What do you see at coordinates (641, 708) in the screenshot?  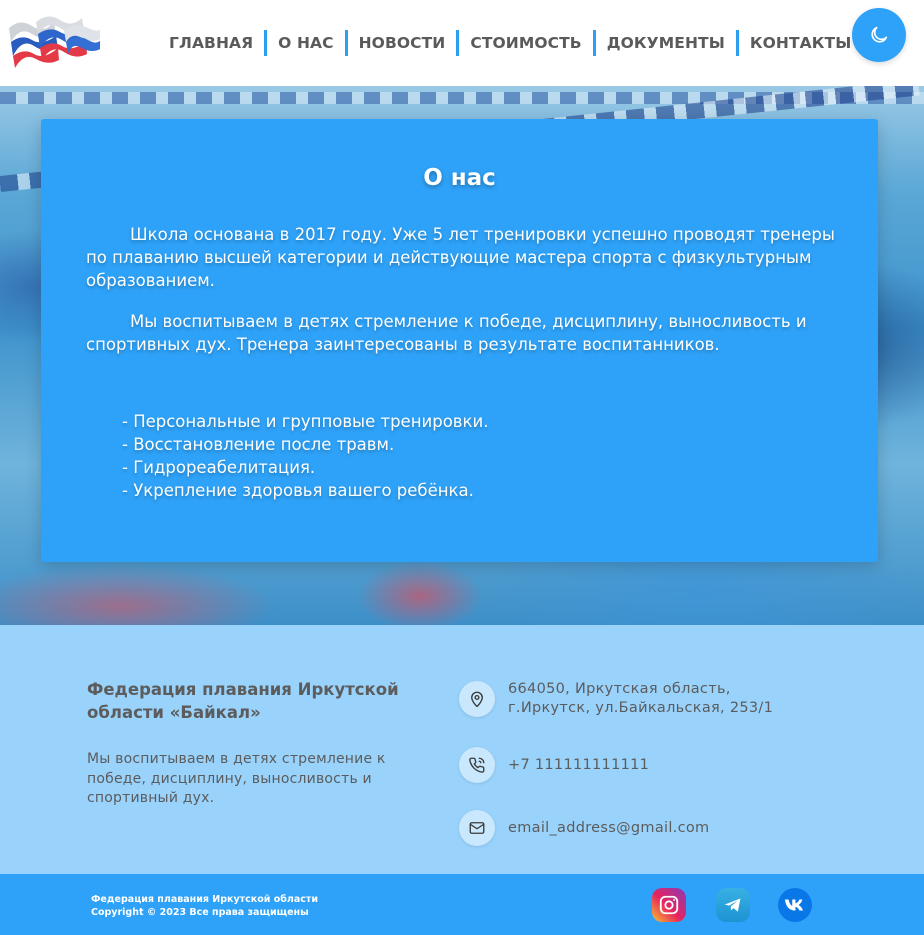 I see `address-line: г.Иркутск, ул.Байкальская, 253/1` at bounding box center [641, 708].